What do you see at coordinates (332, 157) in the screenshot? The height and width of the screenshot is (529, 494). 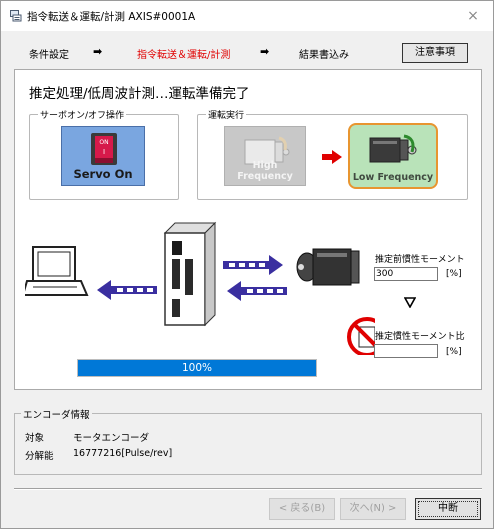 I see `right-arrow-icon` at bounding box center [332, 157].